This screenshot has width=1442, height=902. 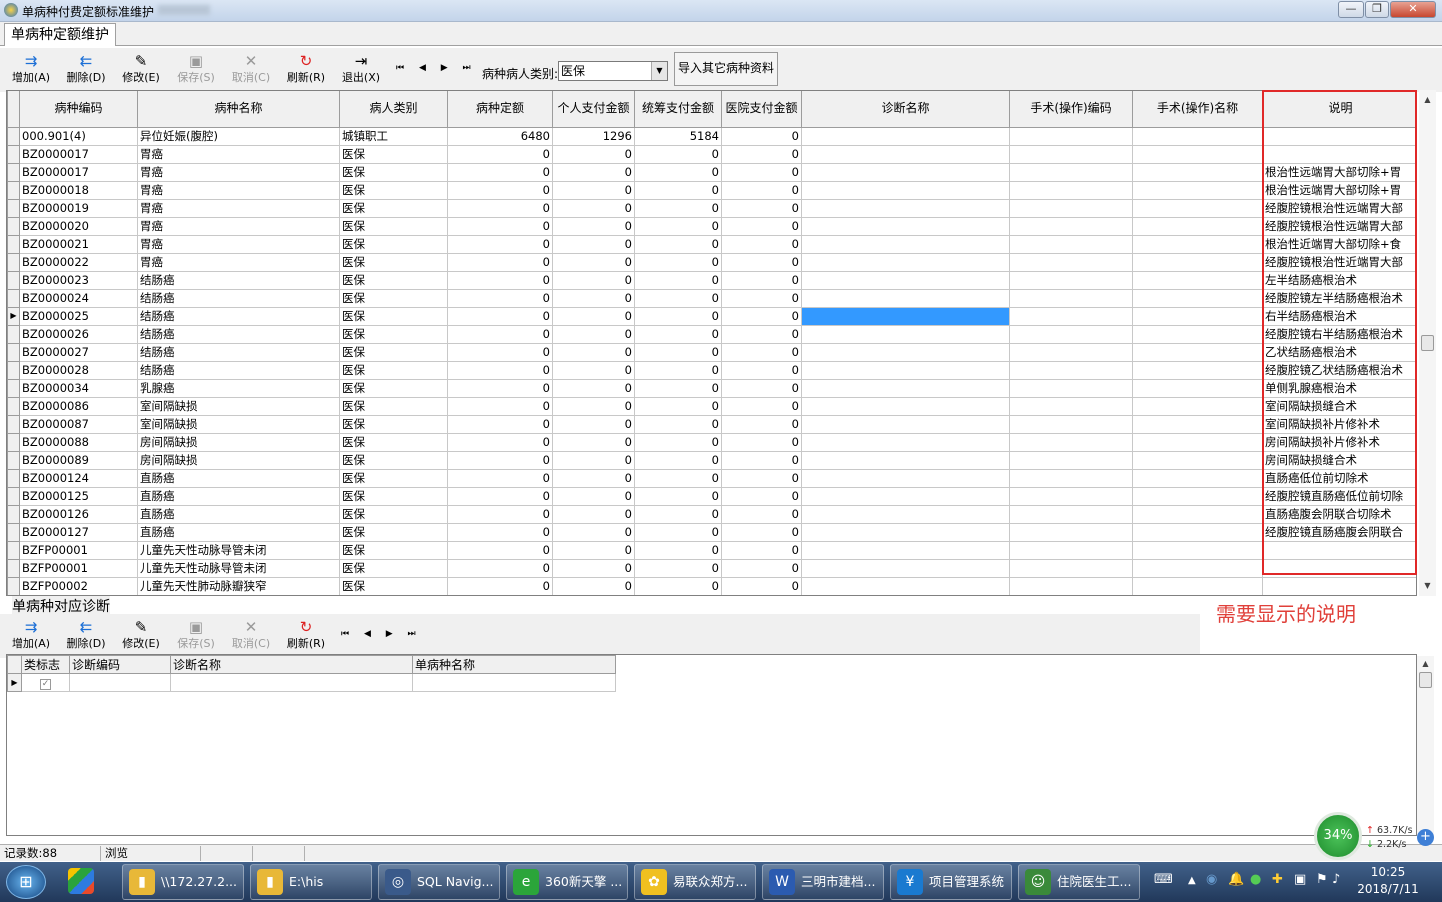 What do you see at coordinates (678, 109) in the screenshot?
I see `column-header: 统筹支付金额` at bounding box center [678, 109].